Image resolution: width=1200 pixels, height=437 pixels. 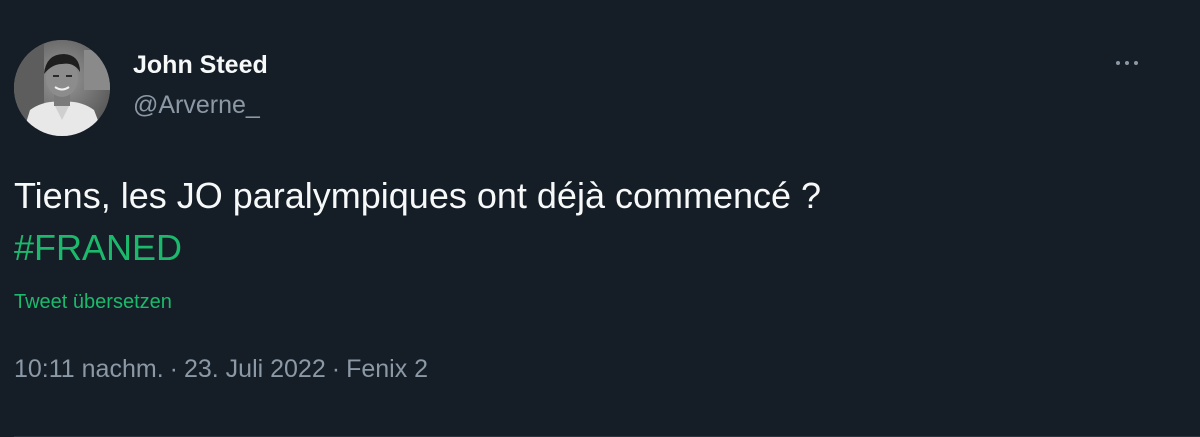 I want to click on translate-tweet-link: Tweet übersetzen, so click(x=93, y=302).